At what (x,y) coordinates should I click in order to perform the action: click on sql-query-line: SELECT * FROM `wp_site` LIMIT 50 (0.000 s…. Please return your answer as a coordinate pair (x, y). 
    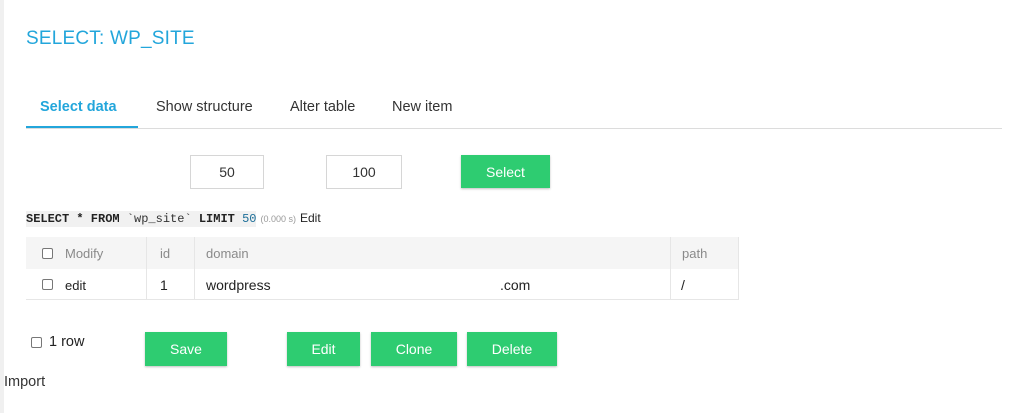
    Looking at the image, I should click on (173, 219).